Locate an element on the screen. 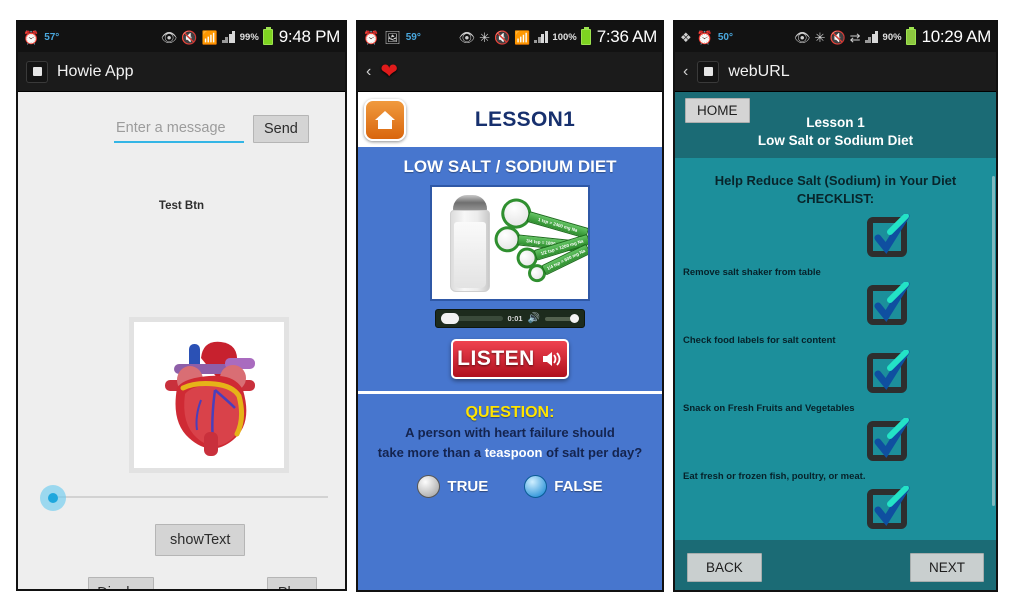 Image resolution: width=1013 pixels, height=609 pixels. listen-button: LISTEN is located at coordinates (510, 359).